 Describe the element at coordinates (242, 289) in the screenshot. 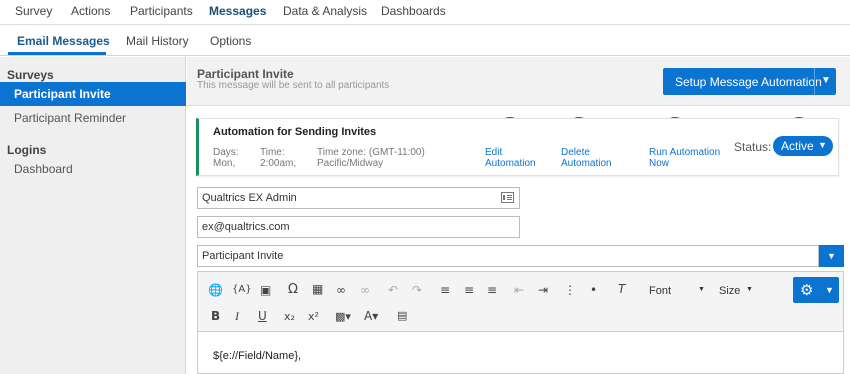

I see `piped-text-icon: {A}` at that location.